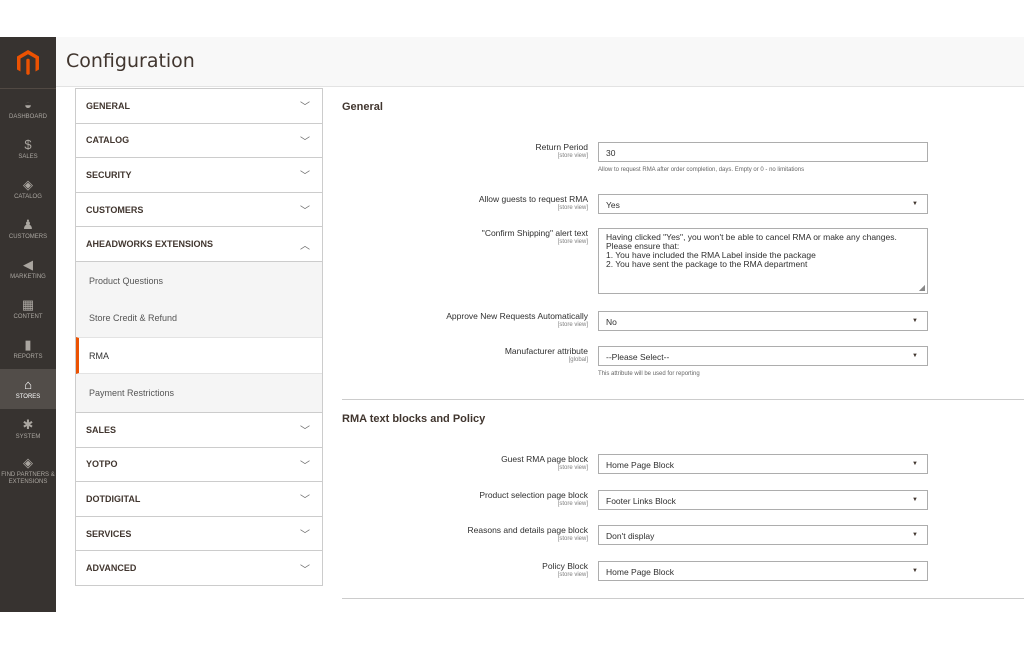 The width and height of the screenshot is (1024, 650). I want to click on nav-reports-label: REPORTS, so click(28, 356).